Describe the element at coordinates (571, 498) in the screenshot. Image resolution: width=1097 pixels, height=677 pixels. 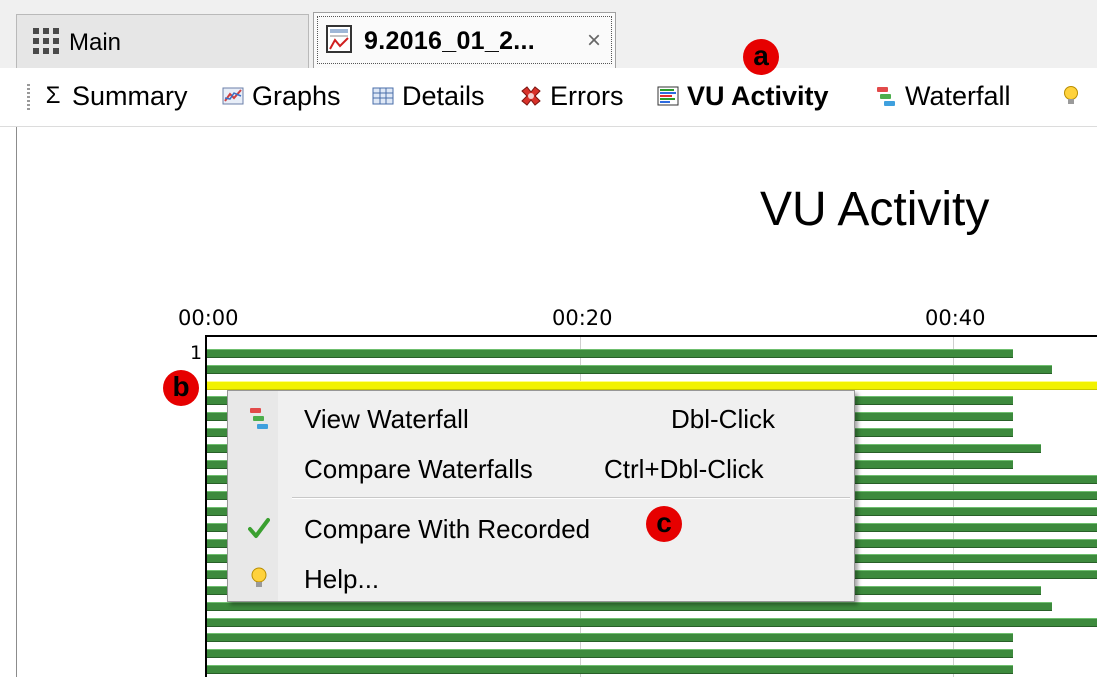
I see `menu-separator` at that location.